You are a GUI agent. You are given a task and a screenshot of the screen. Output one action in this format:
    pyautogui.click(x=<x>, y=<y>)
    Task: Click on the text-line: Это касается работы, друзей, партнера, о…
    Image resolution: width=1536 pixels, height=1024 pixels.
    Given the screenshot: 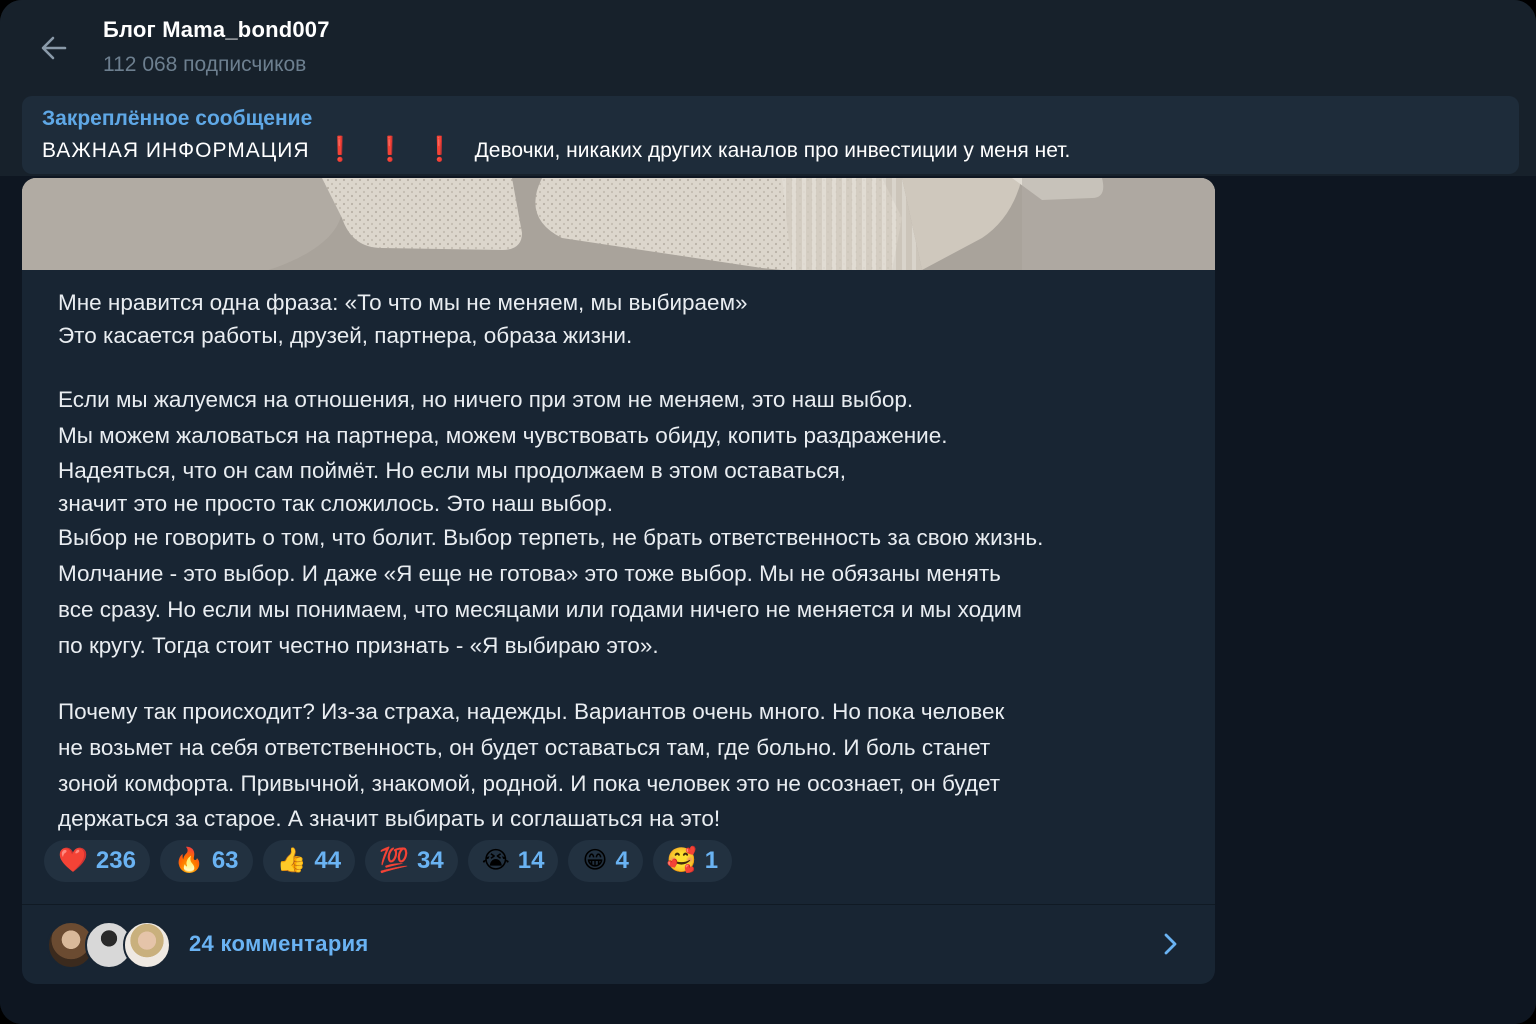 What is the action you would take?
    pyautogui.click(x=345, y=335)
    